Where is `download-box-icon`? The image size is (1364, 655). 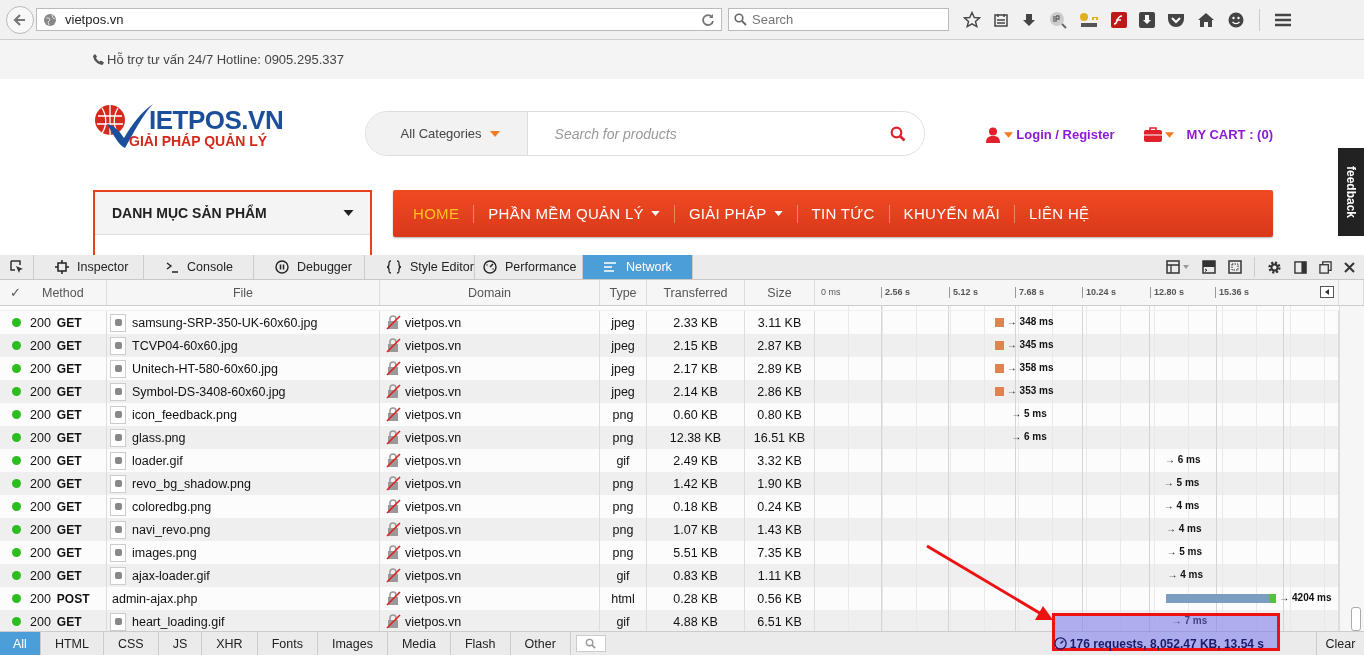 download-box-icon is located at coordinates (1147, 19).